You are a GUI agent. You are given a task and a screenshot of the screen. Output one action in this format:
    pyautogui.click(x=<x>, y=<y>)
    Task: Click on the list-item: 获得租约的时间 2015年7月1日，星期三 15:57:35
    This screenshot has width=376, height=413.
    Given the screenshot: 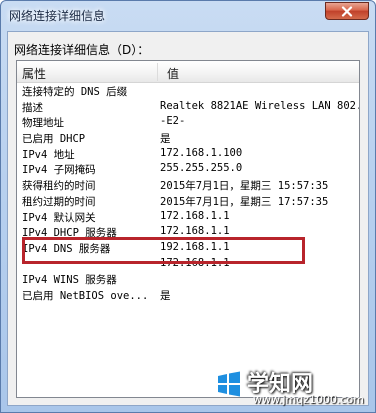 What is the action you would take?
    pyautogui.click(x=188, y=185)
    